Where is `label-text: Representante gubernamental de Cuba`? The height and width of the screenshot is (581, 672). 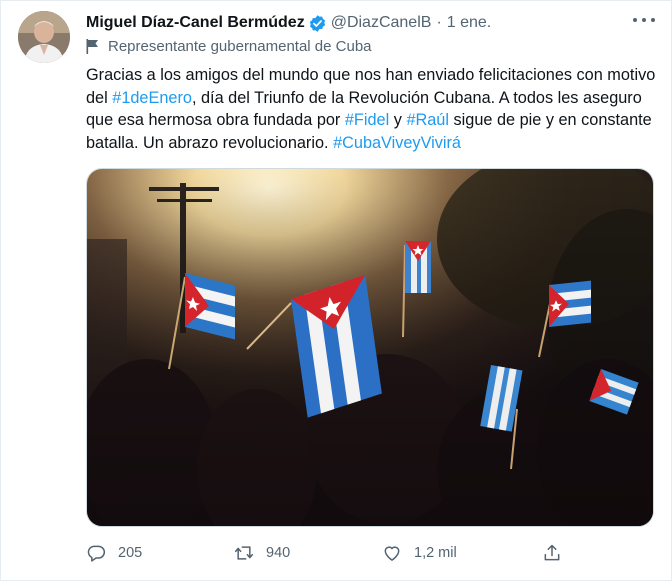 label-text: Representante gubernamental de Cuba is located at coordinates (240, 46).